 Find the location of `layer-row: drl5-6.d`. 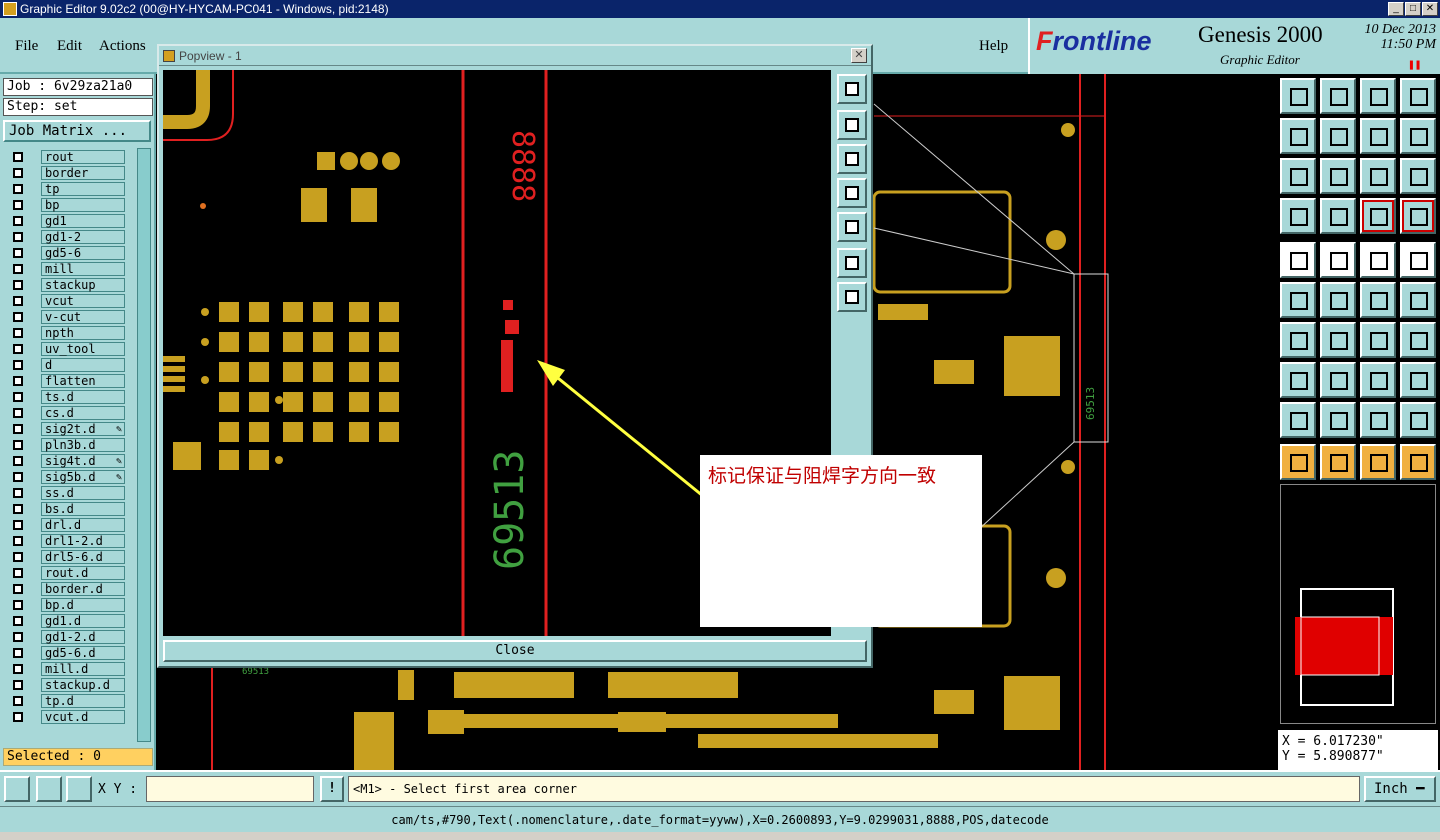

layer-row: drl5-6.d is located at coordinates (66, 557).